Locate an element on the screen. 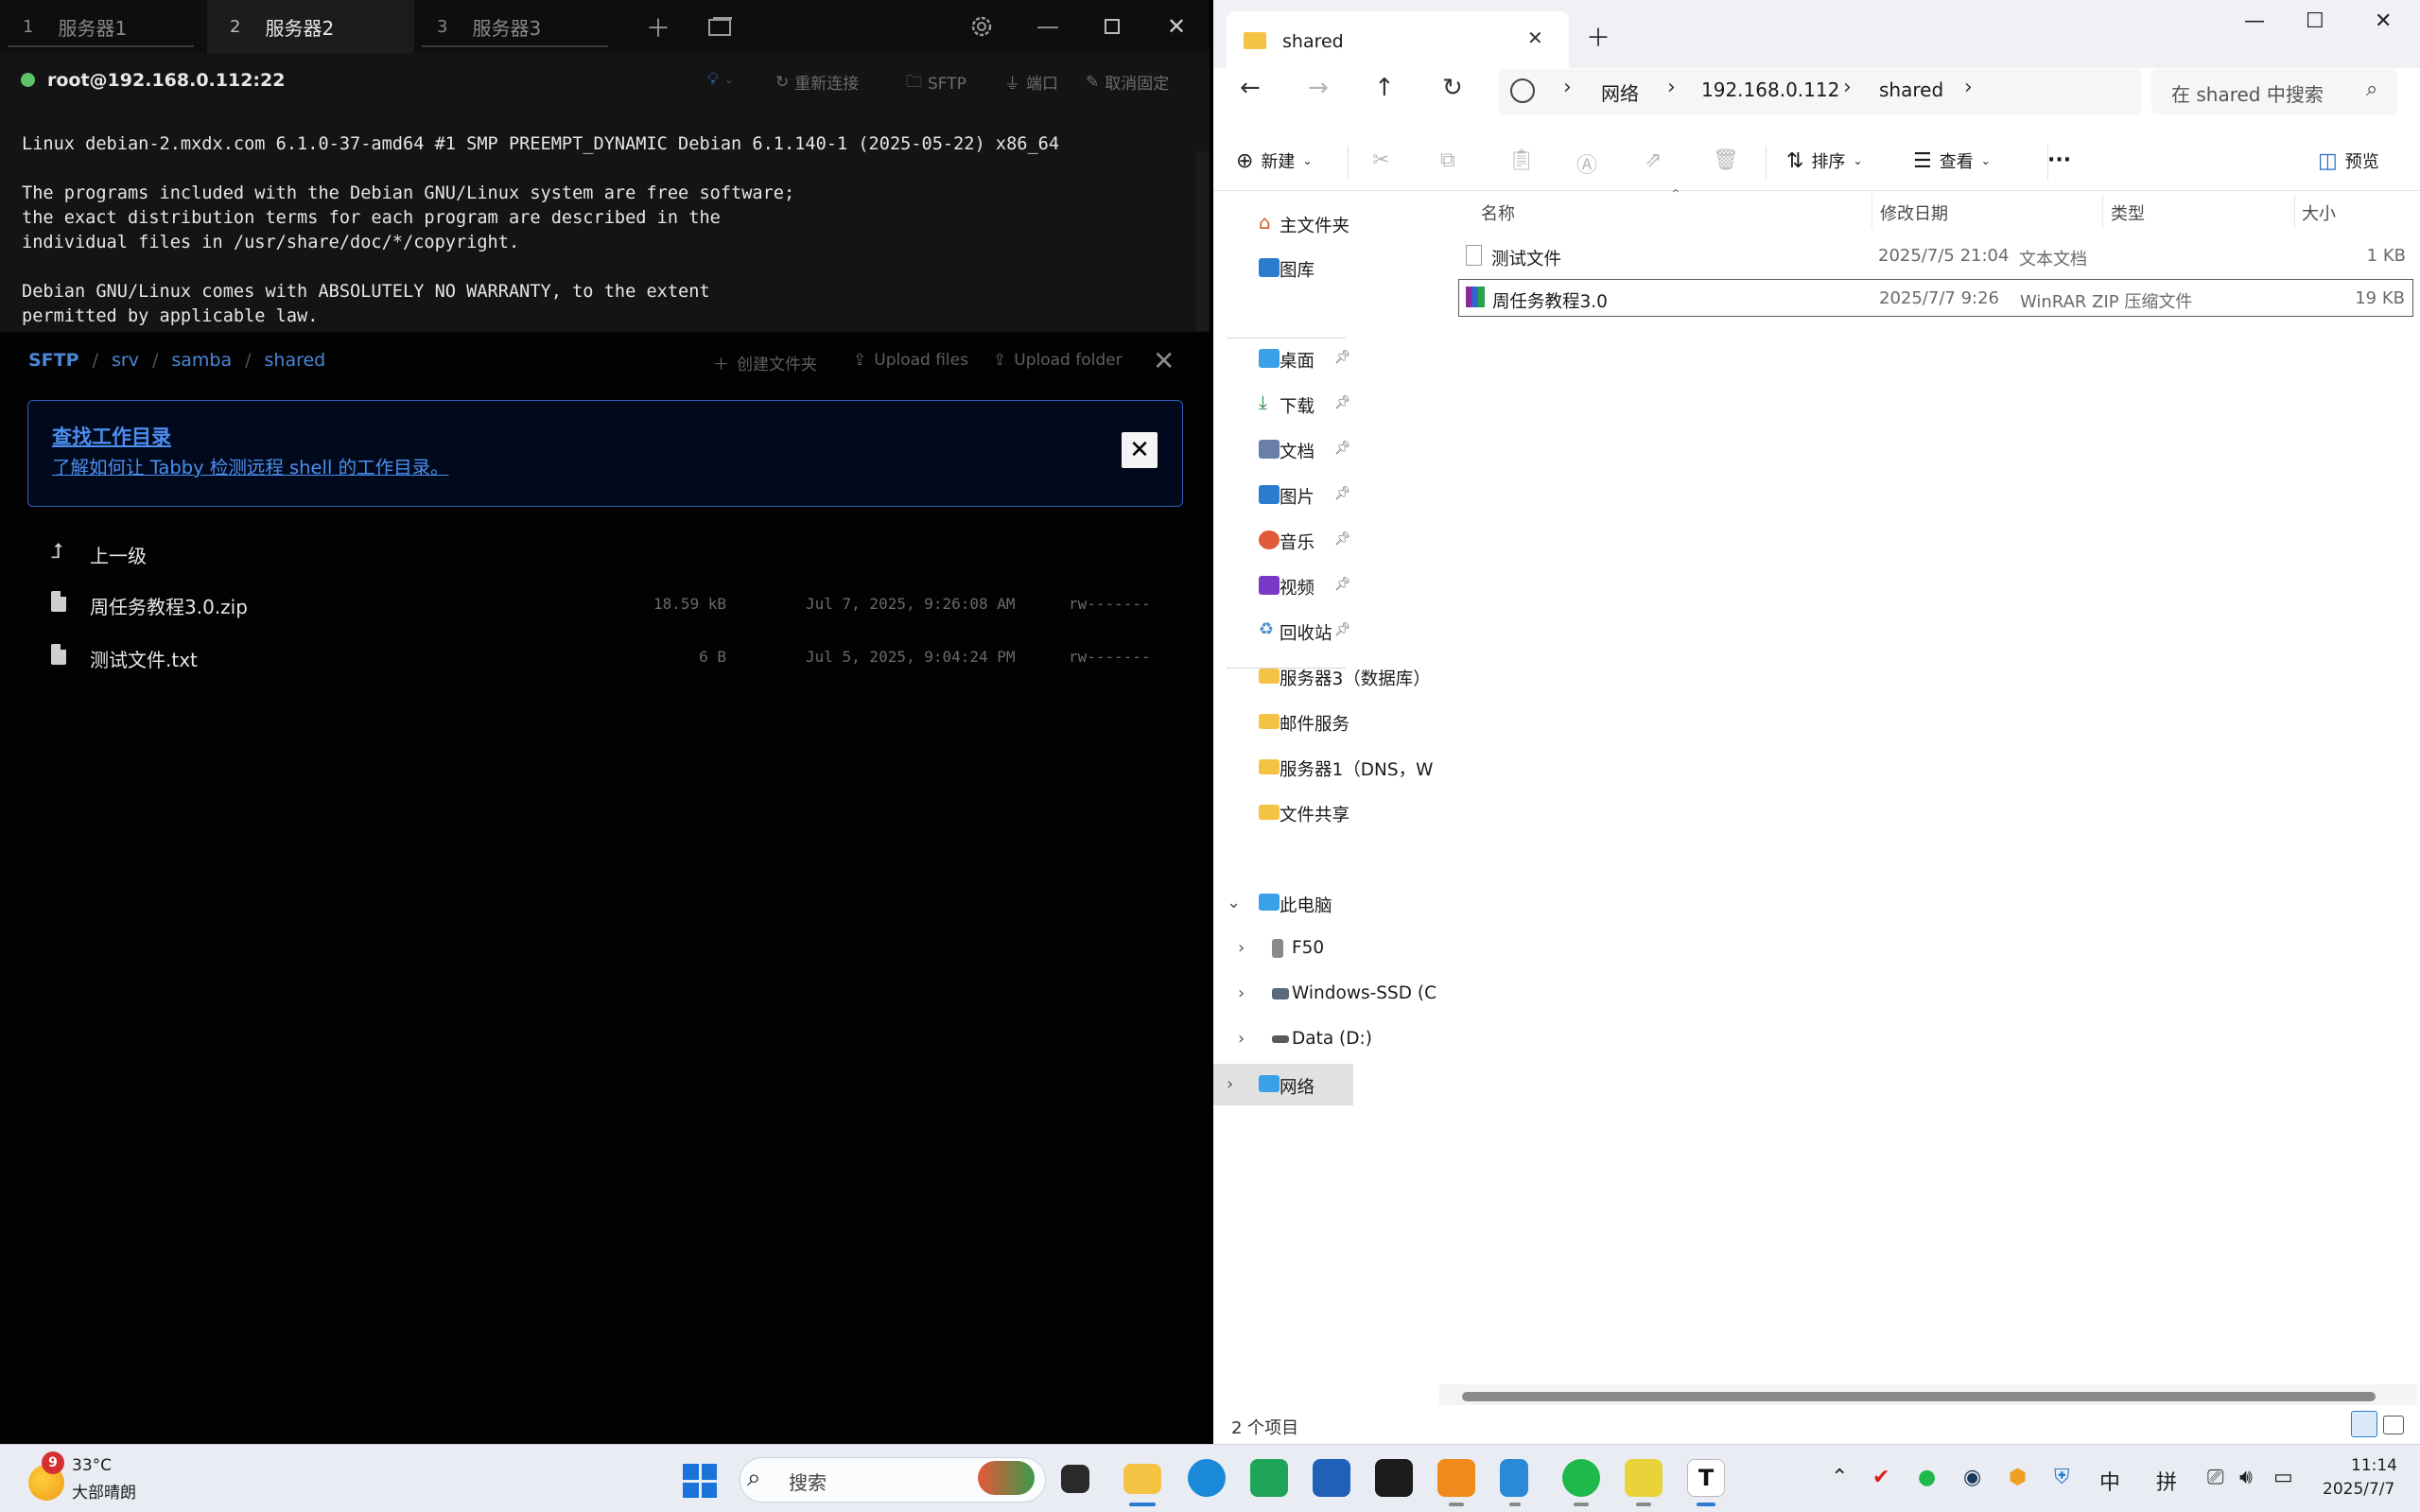 The width and height of the screenshot is (2420, 1512). sidebar-item-downloads: ⤓ 下载 📌︎ is located at coordinates (1283, 404).